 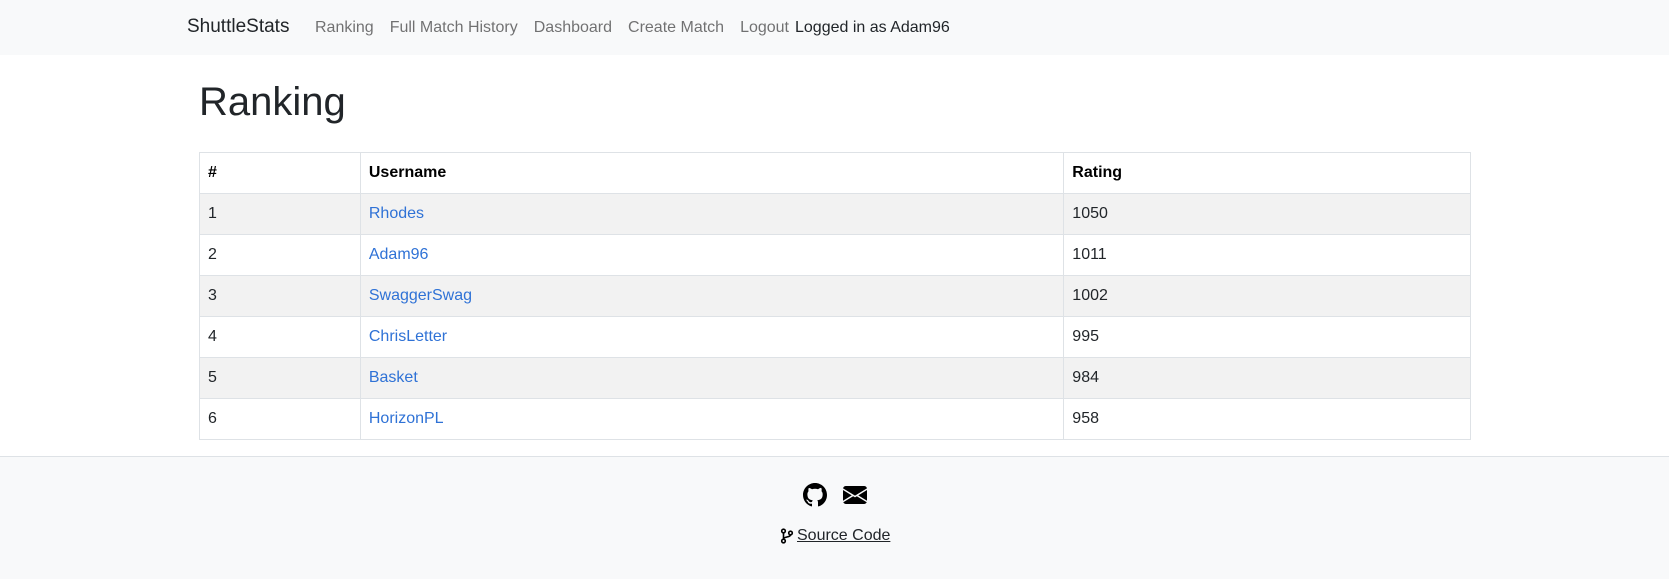 I want to click on table-header-row: # Username Rating, so click(x=835, y=173).